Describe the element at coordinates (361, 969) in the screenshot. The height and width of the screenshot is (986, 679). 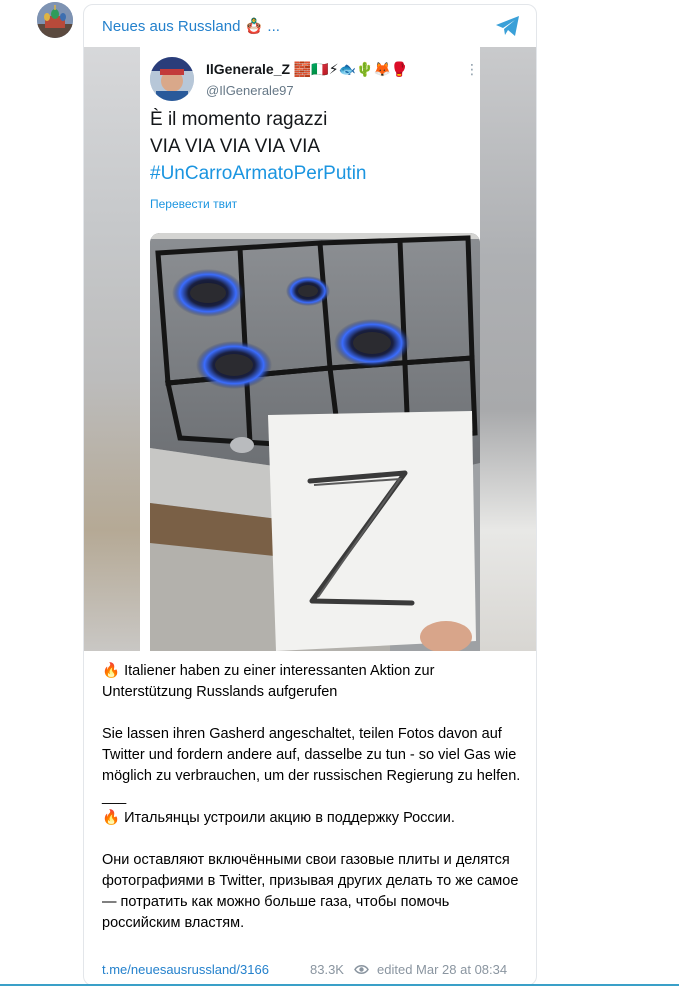
I see `eye-icon` at that location.